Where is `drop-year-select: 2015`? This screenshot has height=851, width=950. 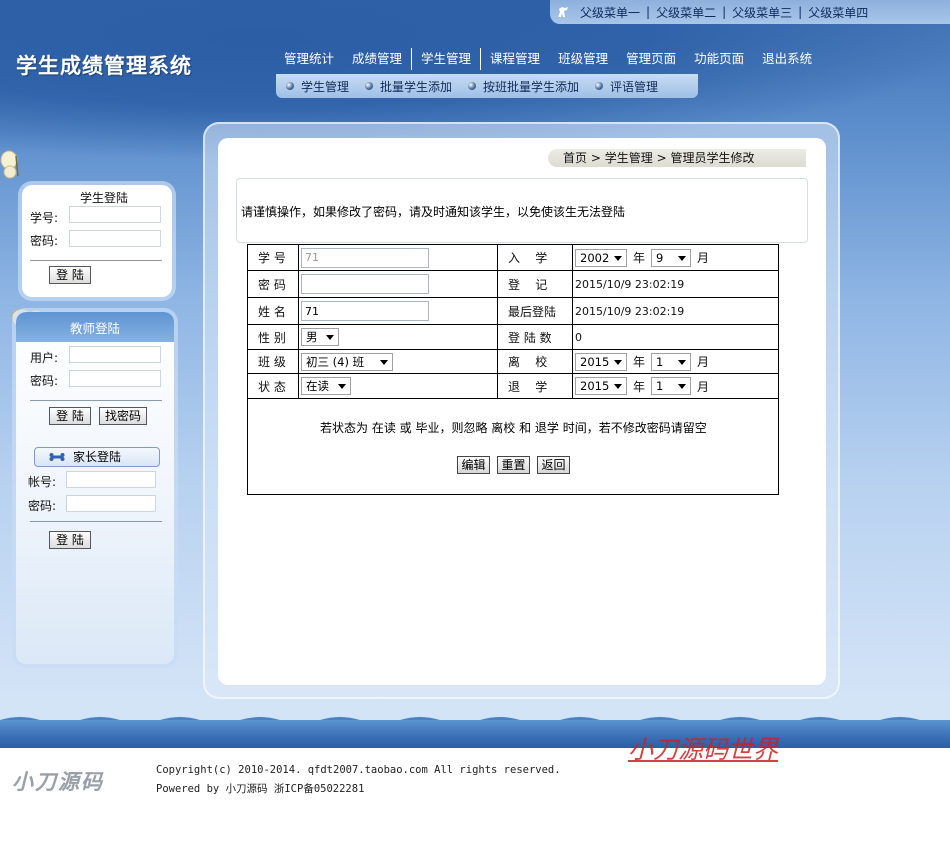 drop-year-select: 2015 is located at coordinates (601, 386).